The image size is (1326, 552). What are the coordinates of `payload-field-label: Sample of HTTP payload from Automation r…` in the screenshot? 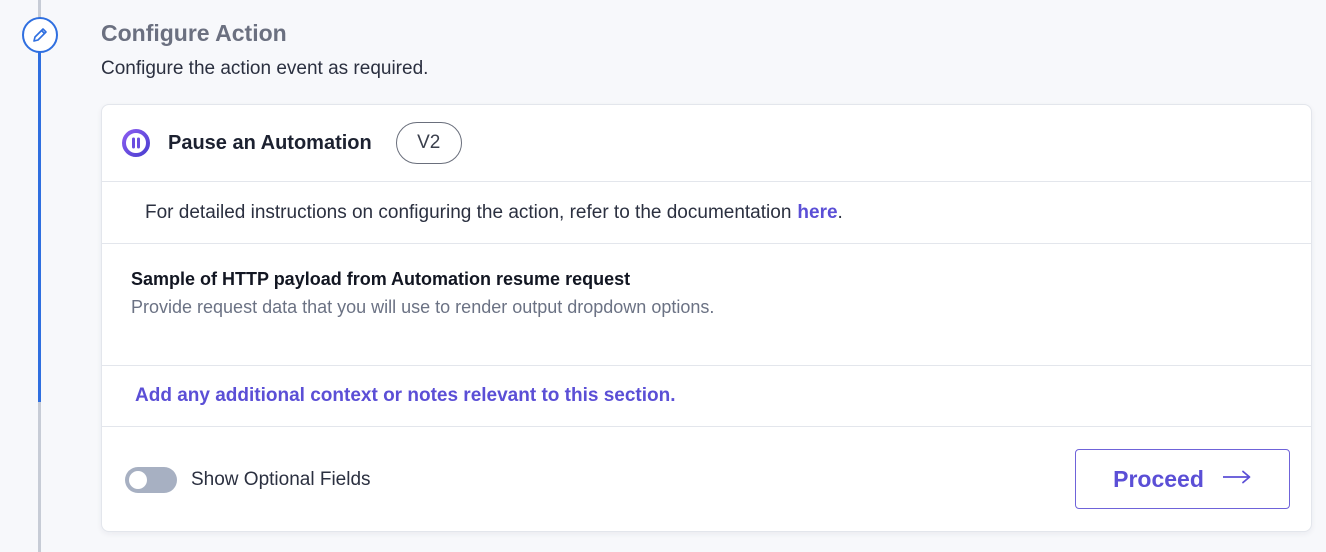 It's located at (381, 279).